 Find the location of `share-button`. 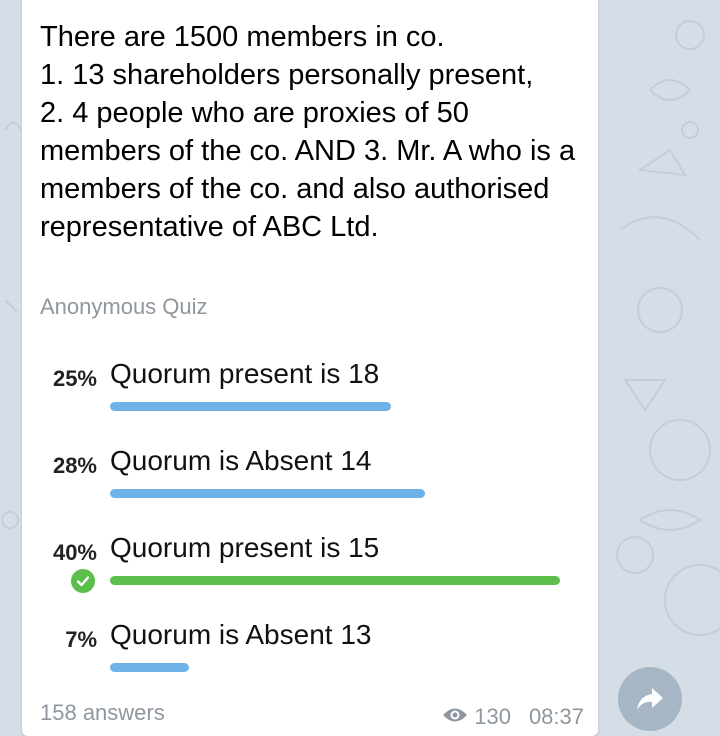

share-button is located at coordinates (650, 699).